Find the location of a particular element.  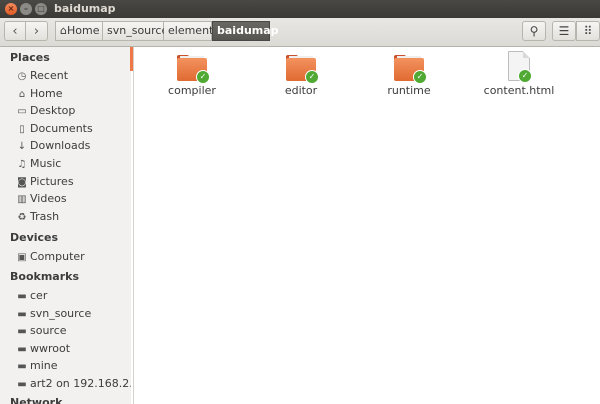

download-icon: ↓ is located at coordinates (22, 146).